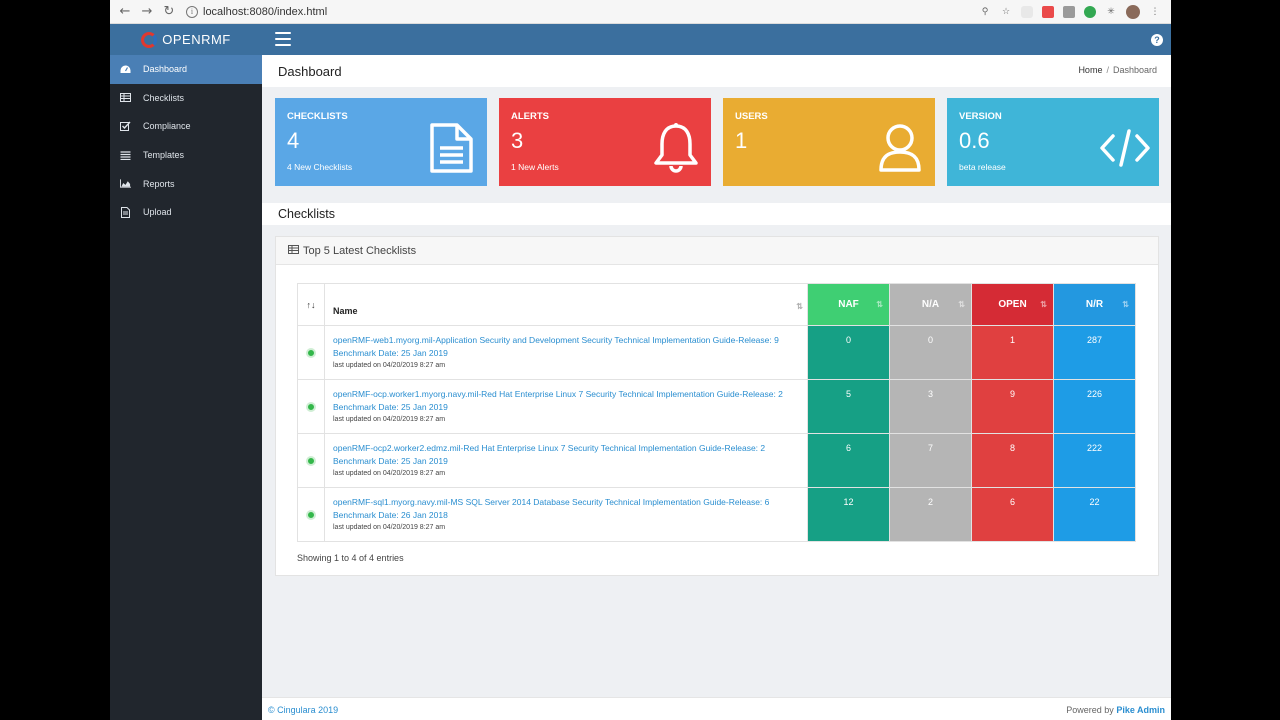 This screenshot has width=1280, height=720. What do you see at coordinates (1157, 40) in the screenshot?
I see `help-icon: ?` at bounding box center [1157, 40].